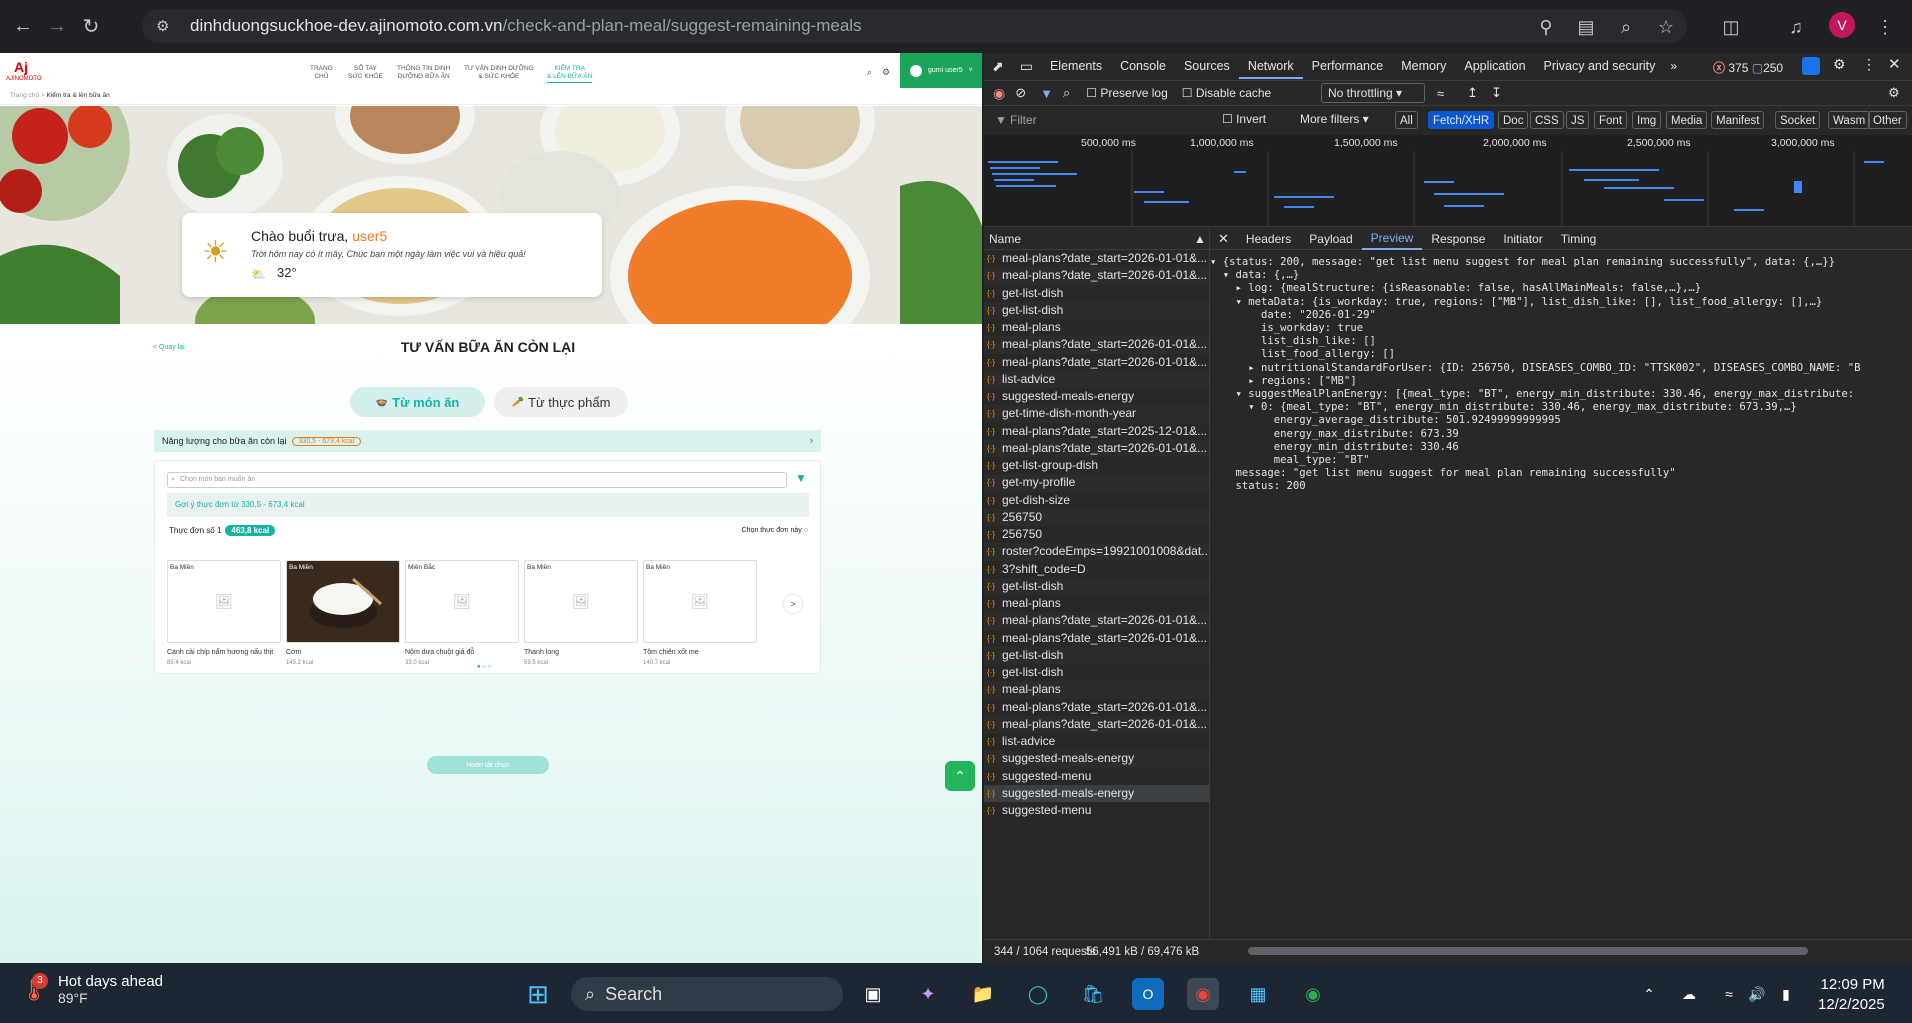 The width and height of the screenshot is (1912, 1023). Describe the element at coordinates (91, 26) in the screenshot. I see `reload-icon: ↻` at that location.